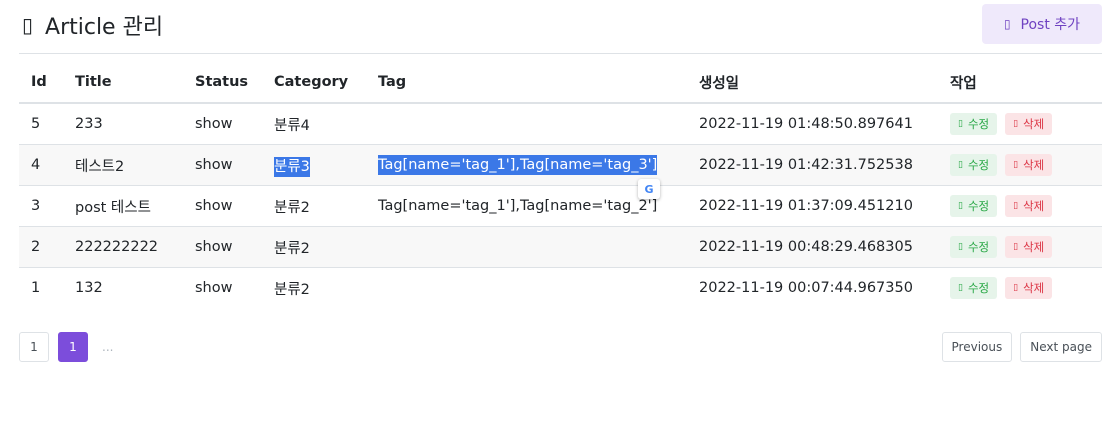 The width and height of the screenshot is (1113, 430). What do you see at coordinates (47, 206) in the screenshot?
I see `cell-id: 3` at bounding box center [47, 206].